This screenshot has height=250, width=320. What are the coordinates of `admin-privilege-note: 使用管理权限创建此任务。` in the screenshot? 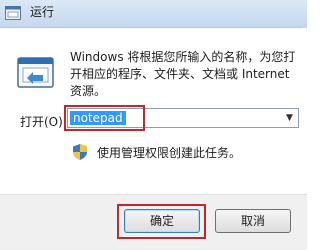 It's located at (169, 153).